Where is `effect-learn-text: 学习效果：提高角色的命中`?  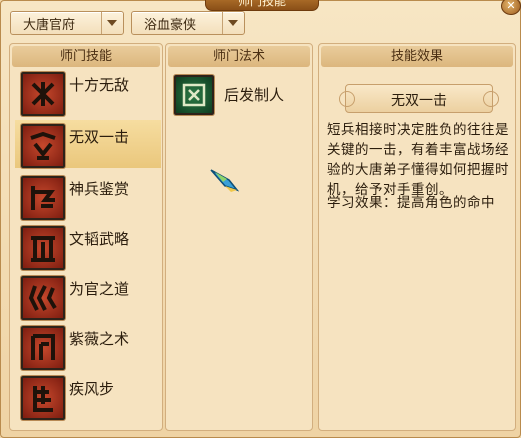 effect-learn-text: 学习效果：提高角色的命中 is located at coordinates (411, 203).